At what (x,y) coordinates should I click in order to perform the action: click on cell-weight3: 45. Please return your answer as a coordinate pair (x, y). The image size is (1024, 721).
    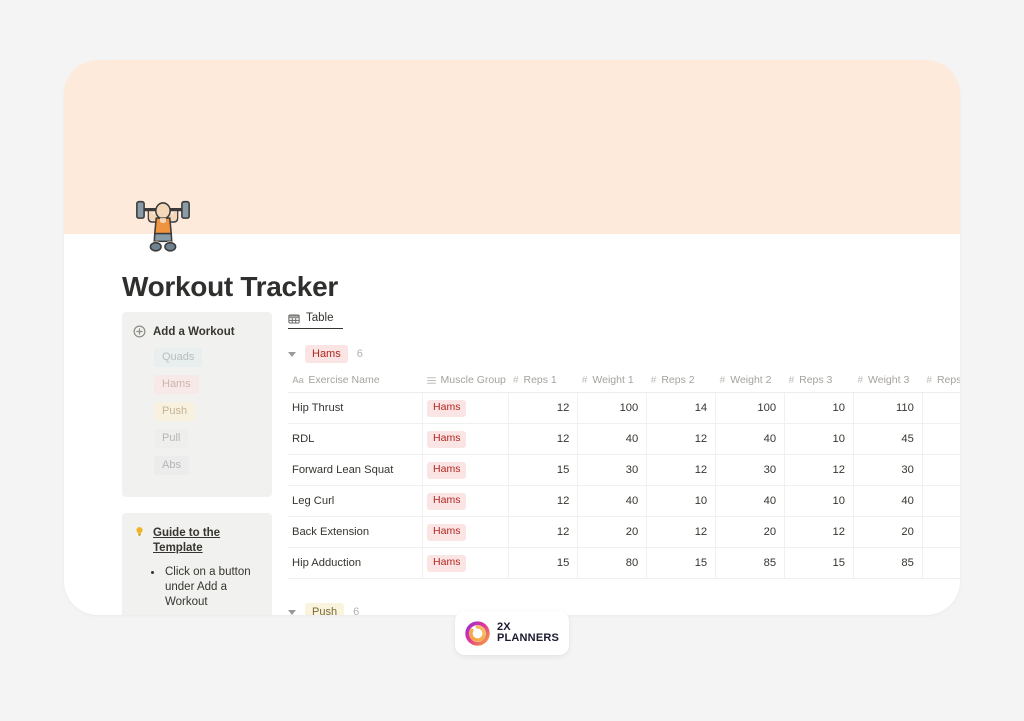
    Looking at the image, I should click on (888, 439).